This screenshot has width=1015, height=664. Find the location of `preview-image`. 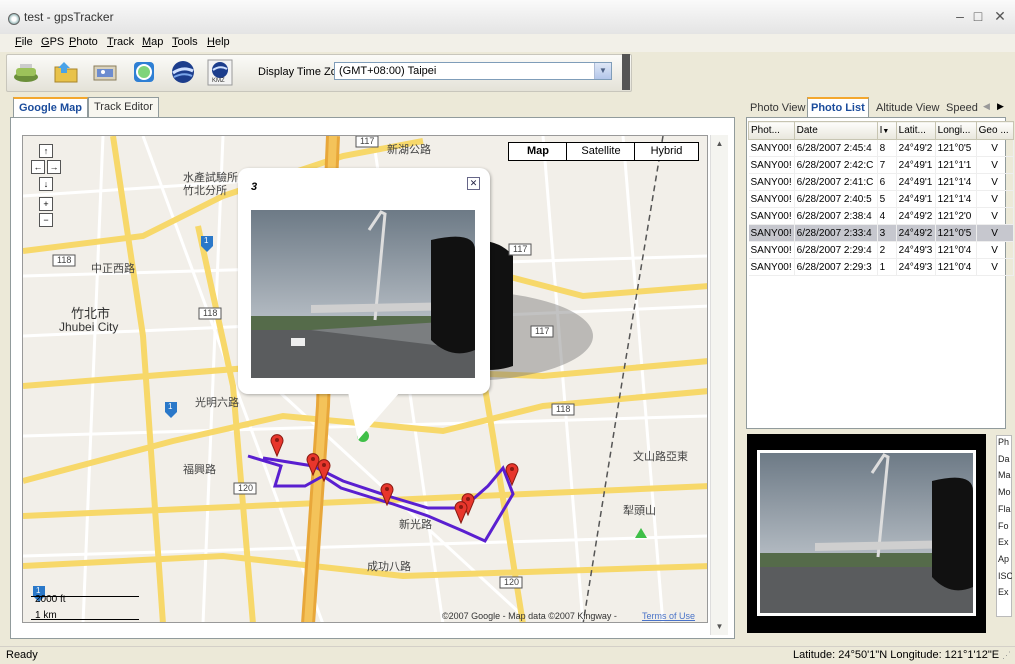

preview-image is located at coordinates (866, 533).